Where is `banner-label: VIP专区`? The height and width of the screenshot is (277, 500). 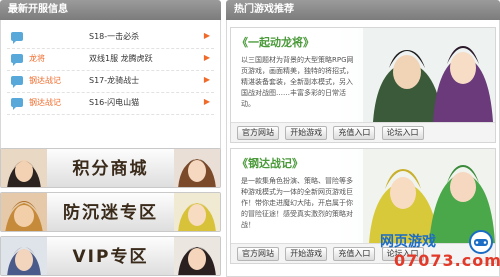
banner-label: VIP专区 is located at coordinates (110, 257).